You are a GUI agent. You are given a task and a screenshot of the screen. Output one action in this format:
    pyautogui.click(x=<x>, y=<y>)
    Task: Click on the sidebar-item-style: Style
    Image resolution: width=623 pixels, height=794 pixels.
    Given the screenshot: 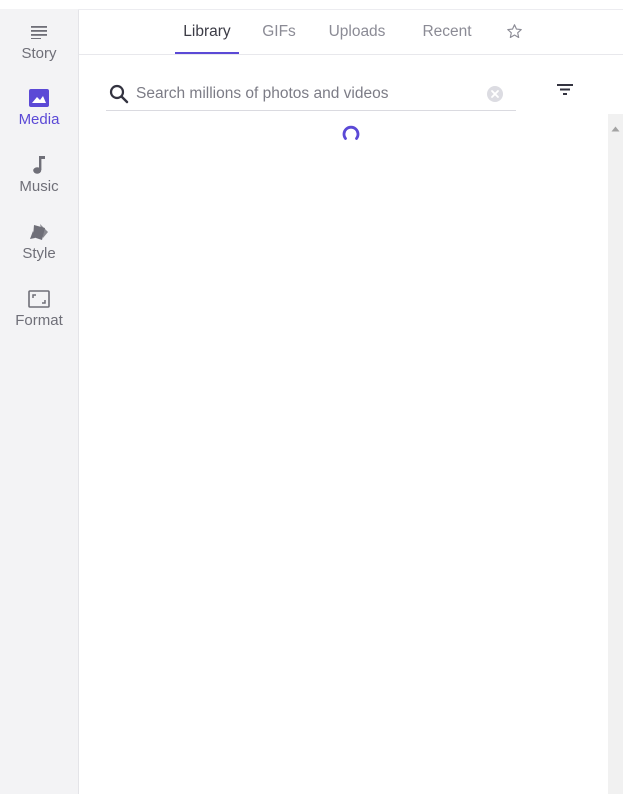 What is the action you would take?
    pyautogui.click(x=39, y=251)
    